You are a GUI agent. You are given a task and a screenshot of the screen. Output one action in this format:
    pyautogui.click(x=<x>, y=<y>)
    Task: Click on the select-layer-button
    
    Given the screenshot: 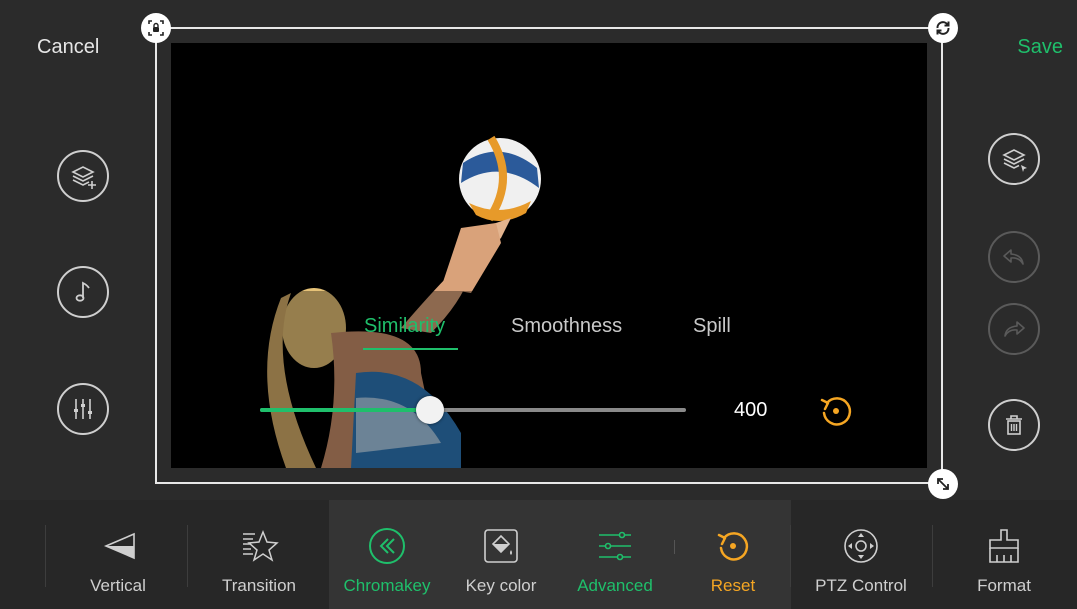 What is the action you would take?
    pyautogui.click(x=1014, y=159)
    